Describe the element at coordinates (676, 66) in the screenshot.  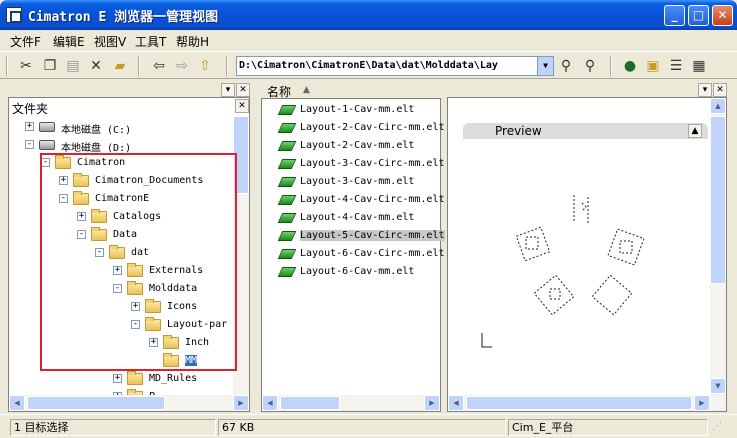
I see `properties-icon: ☰` at that location.